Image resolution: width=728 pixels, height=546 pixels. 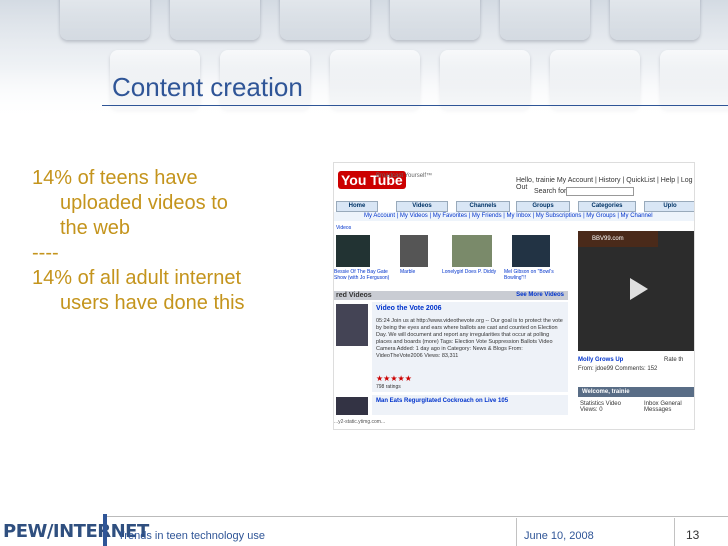 I want to click on side-video-meta: From: jdoe99 Comments: 152, so click(x=618, y=369).